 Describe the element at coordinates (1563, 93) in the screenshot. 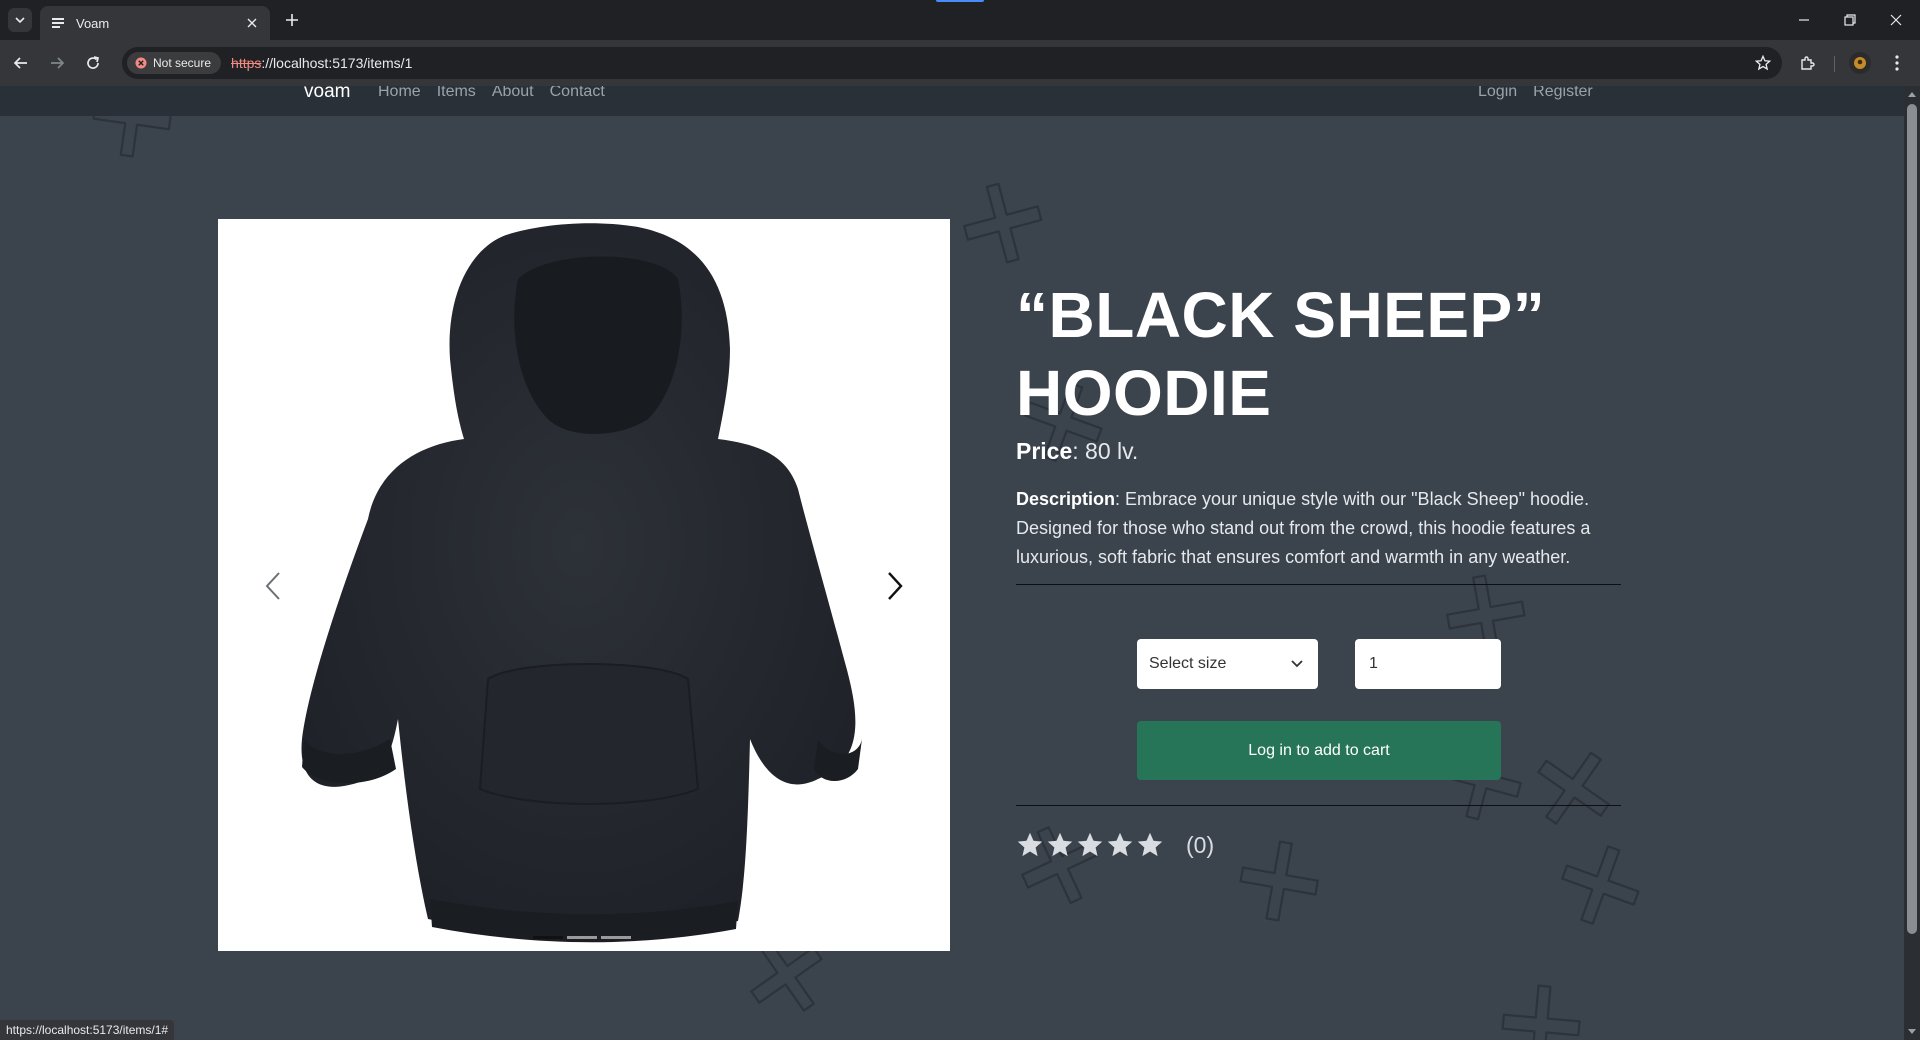

I see `nav-link-register: Register` at that location.